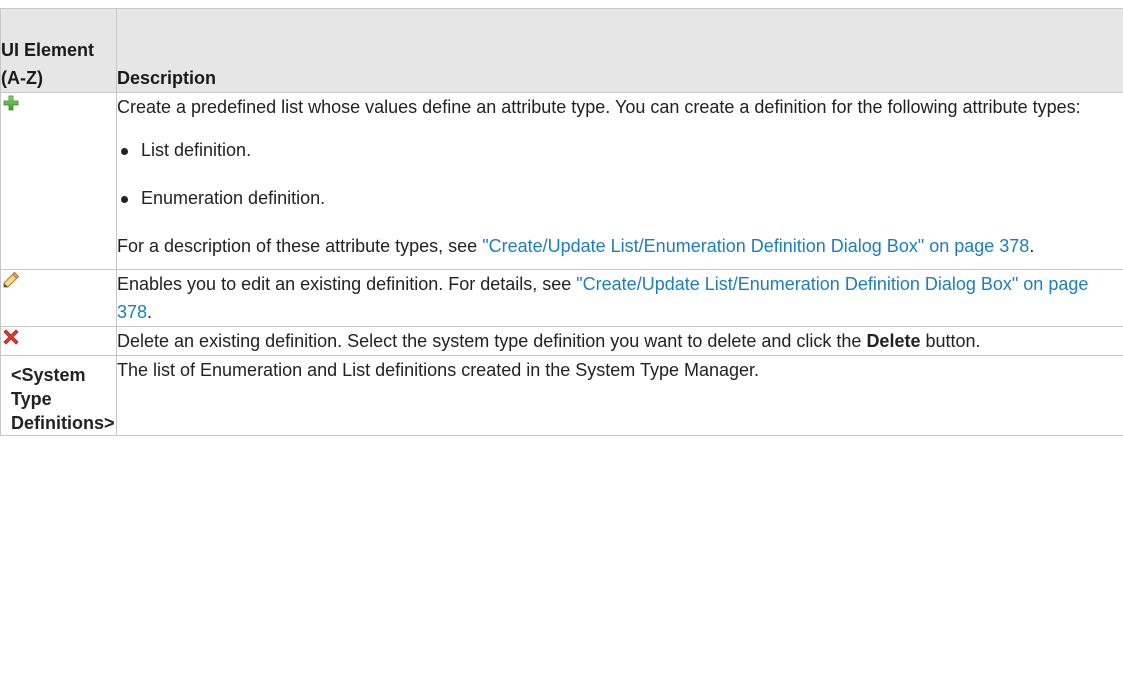  I want to click on element-cell: <System Type Definitions>, so click(58, 395).